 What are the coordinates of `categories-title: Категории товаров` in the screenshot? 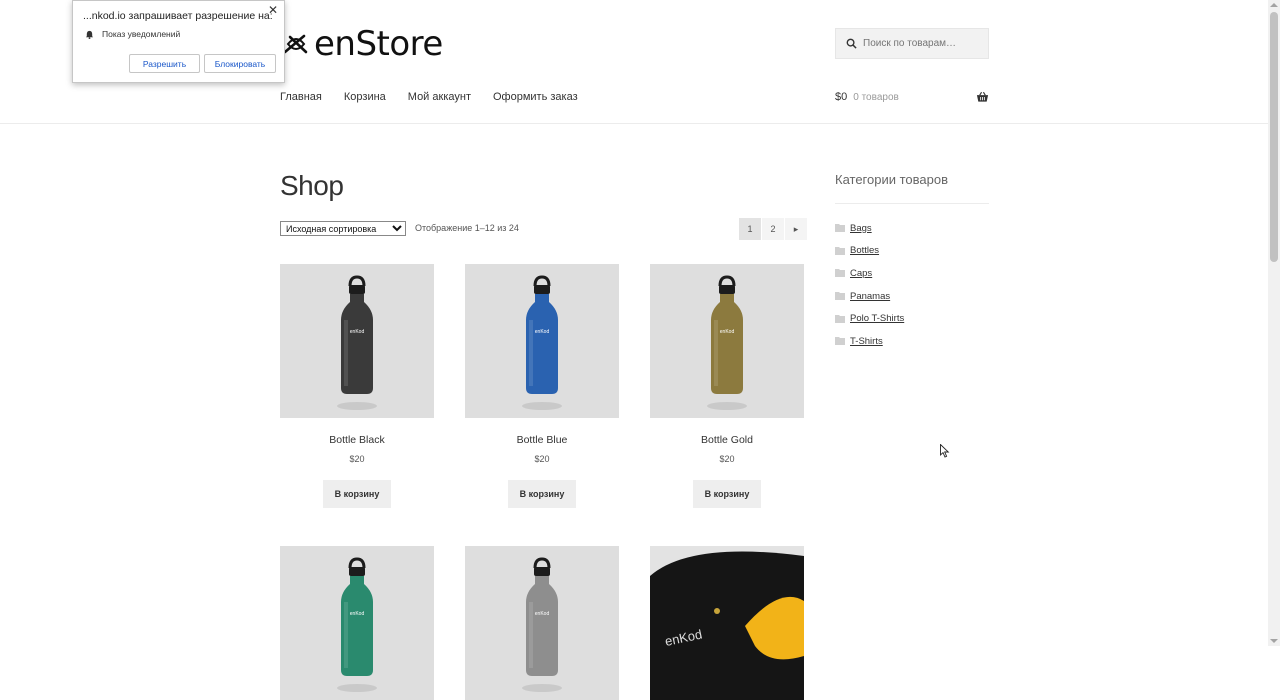 It's located at (892, 179).